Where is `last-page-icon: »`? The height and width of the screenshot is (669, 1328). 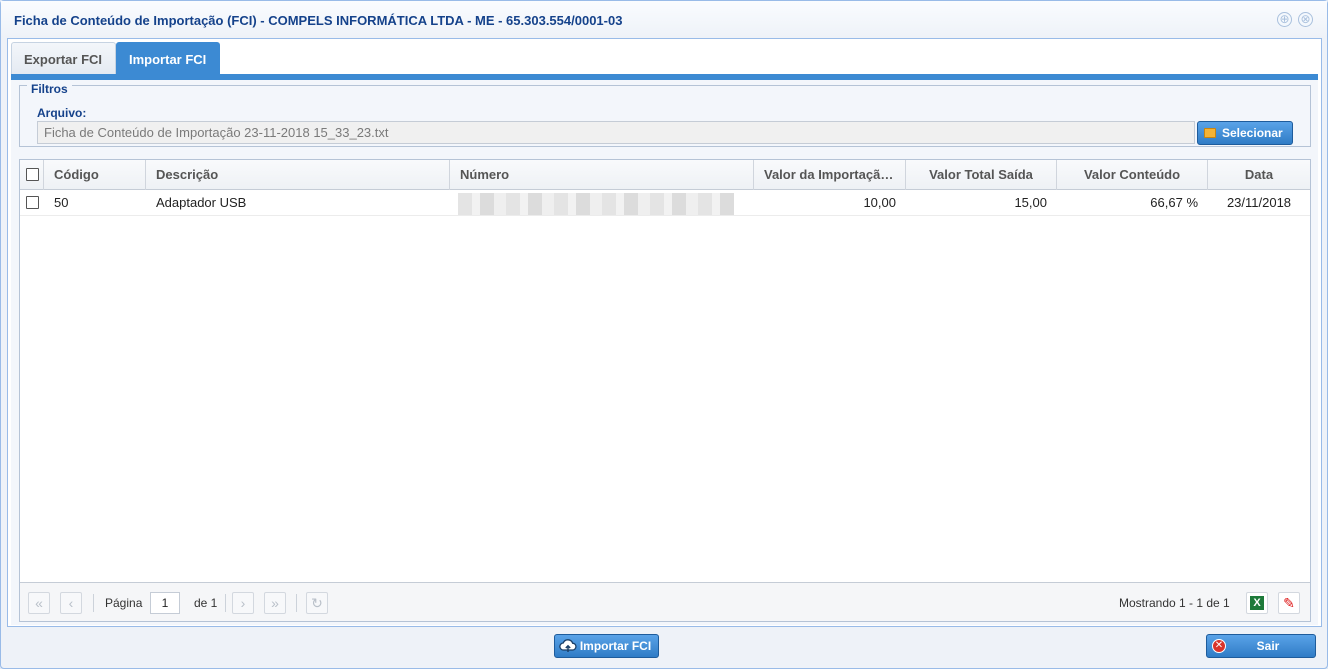 last-page-icon: » is located at coordinates (275, 603).